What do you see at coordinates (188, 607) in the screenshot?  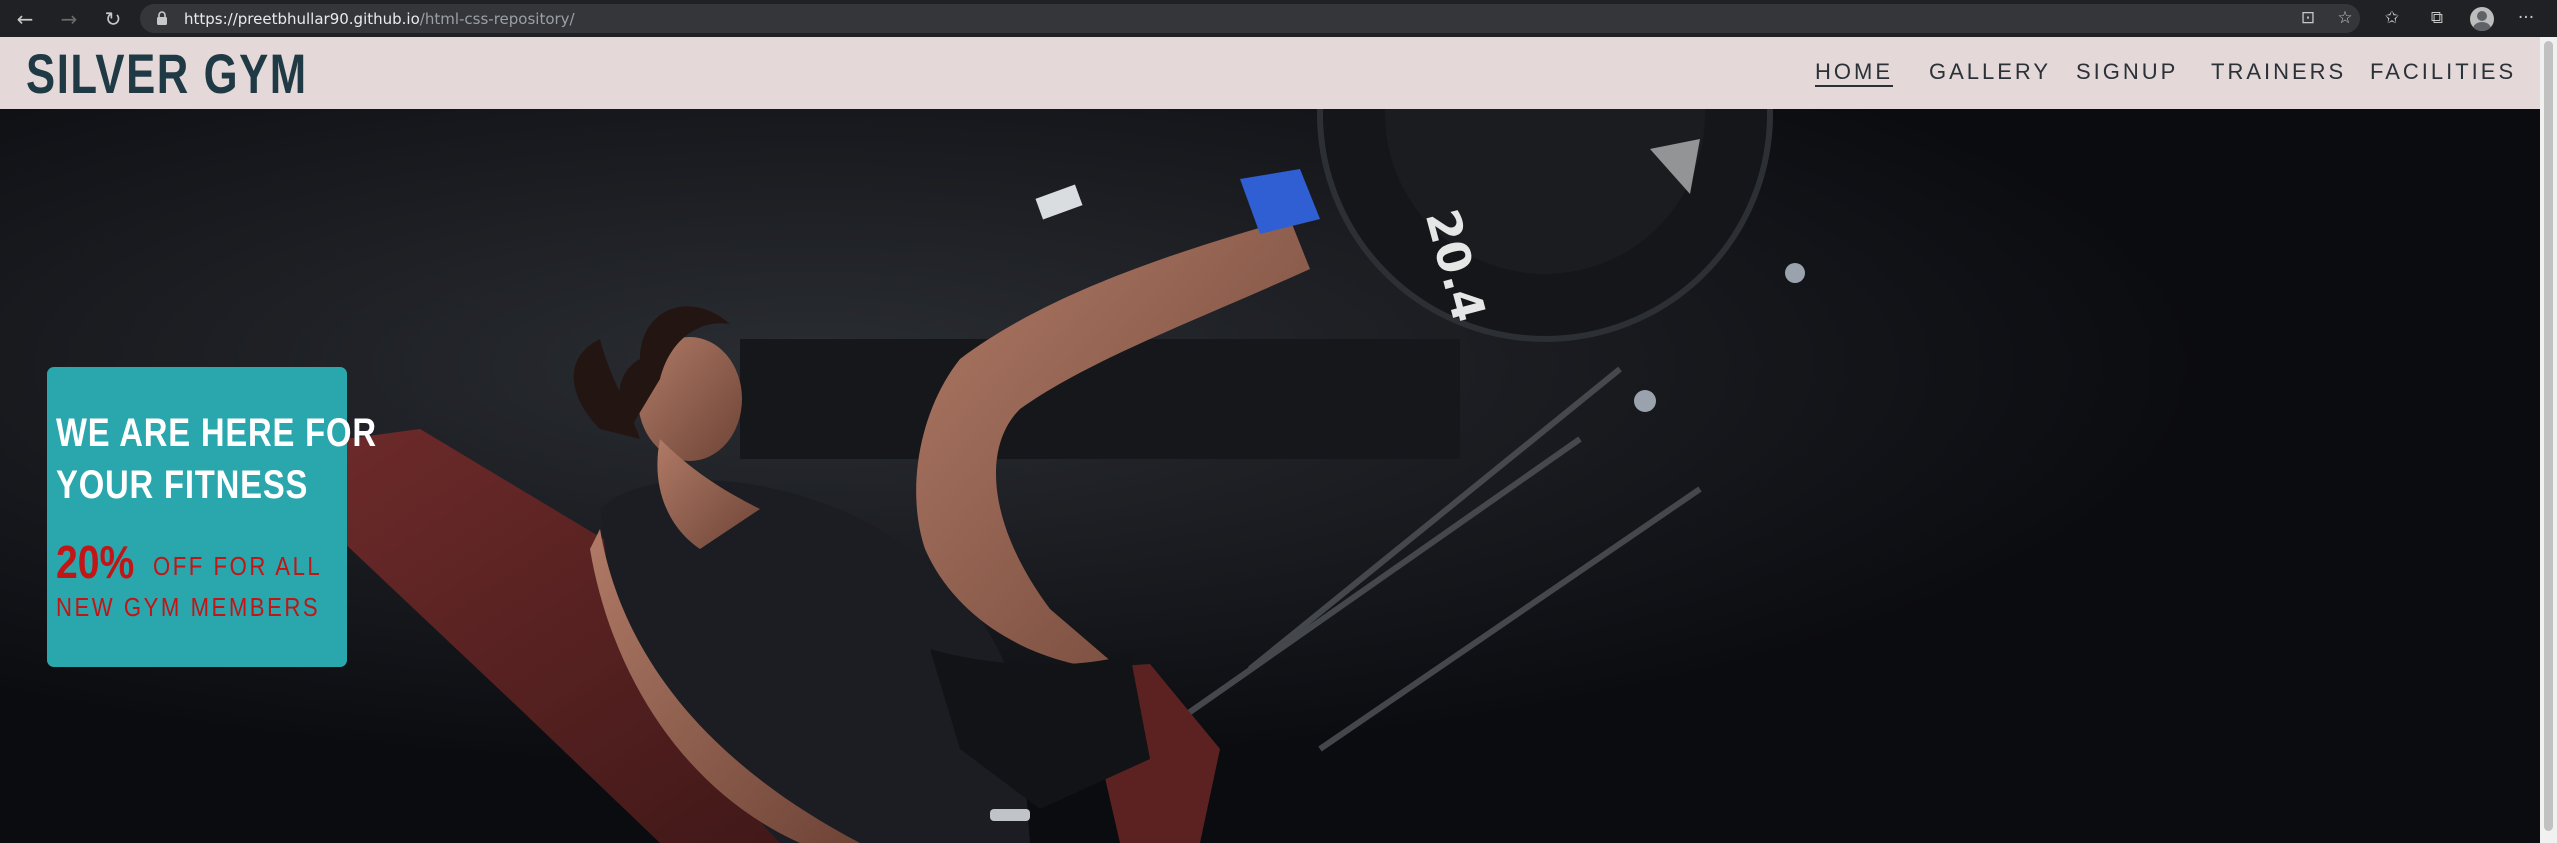 I see `promo-offer-line2: NEW GYM MEMBERS` at bounding box center [188, 607].